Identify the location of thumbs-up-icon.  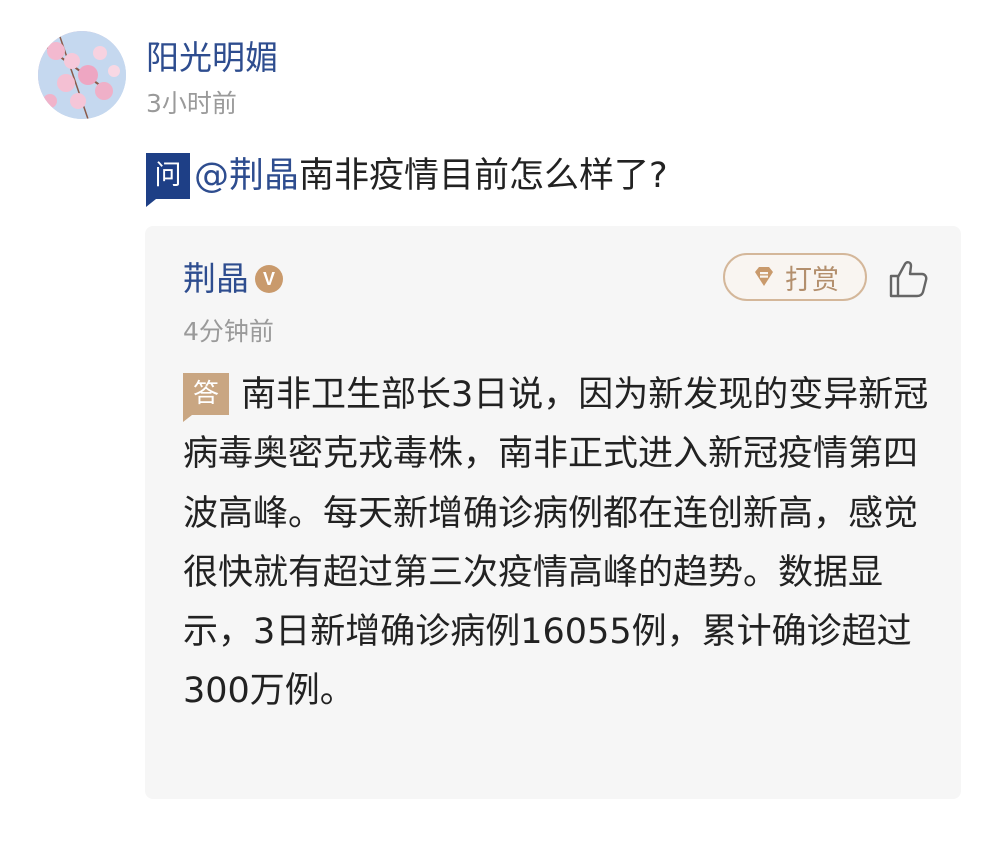
(908, 279).